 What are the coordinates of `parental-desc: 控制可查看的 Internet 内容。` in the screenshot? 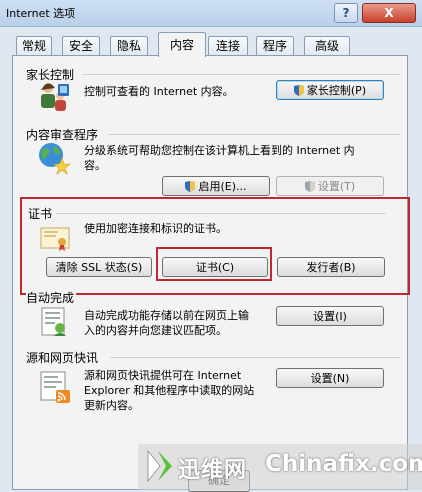 It's located at (159, 91).